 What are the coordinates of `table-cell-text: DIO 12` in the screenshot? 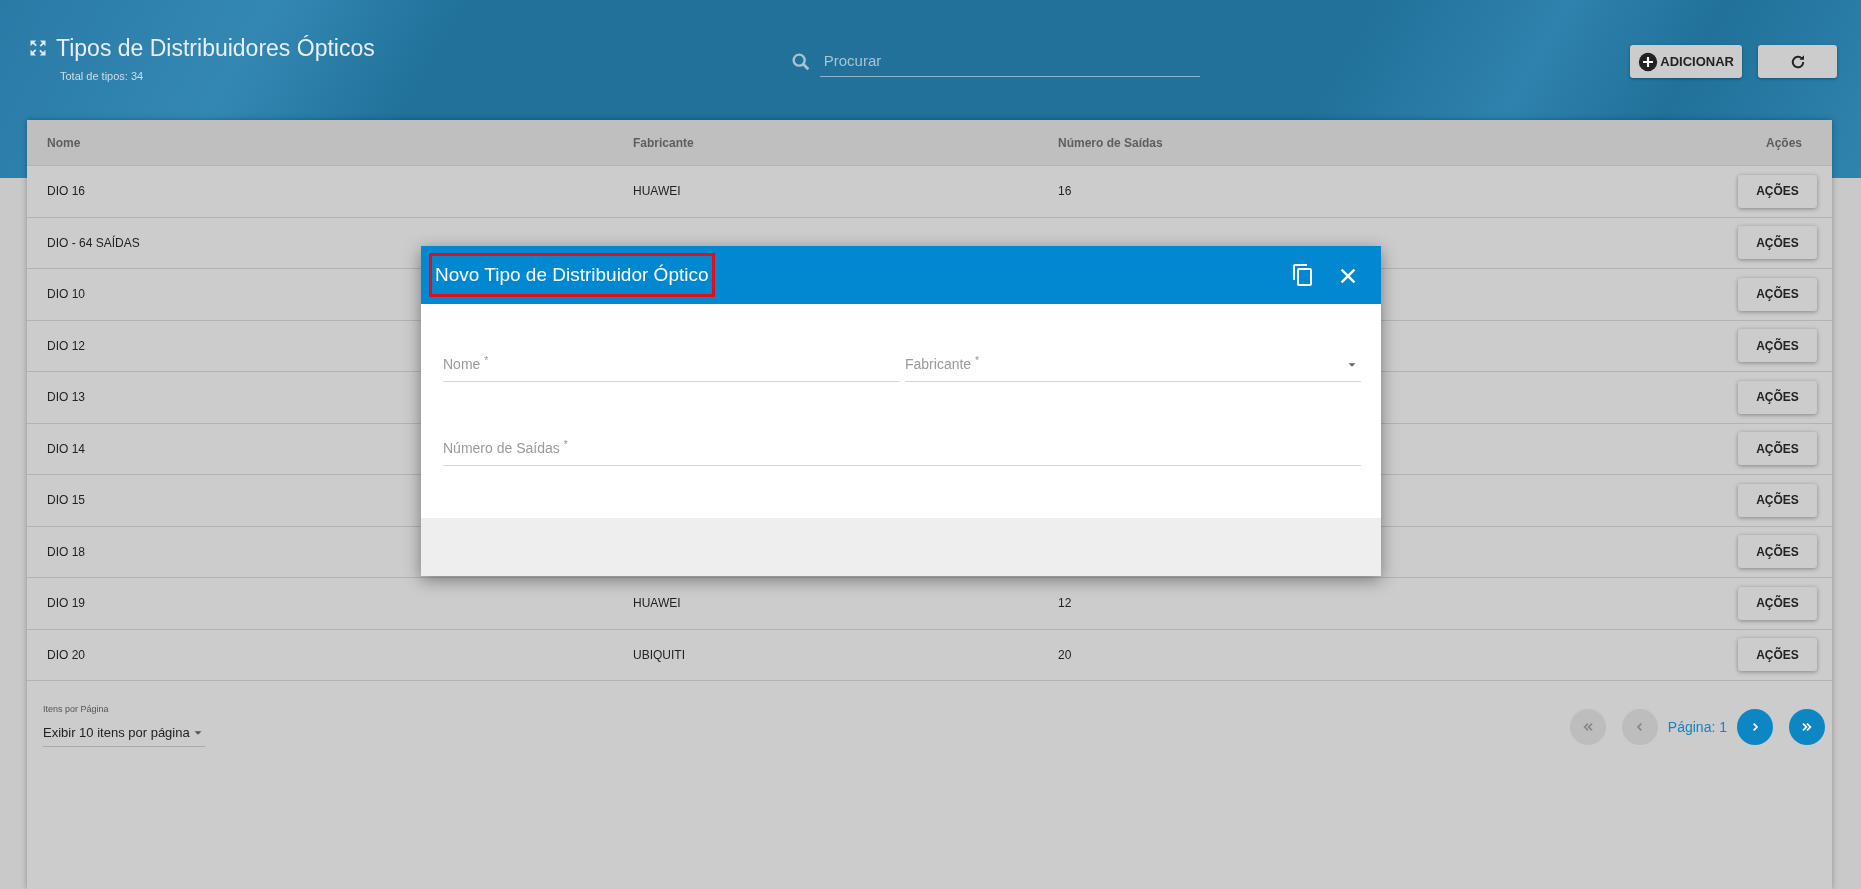 It's located at (66, 346).